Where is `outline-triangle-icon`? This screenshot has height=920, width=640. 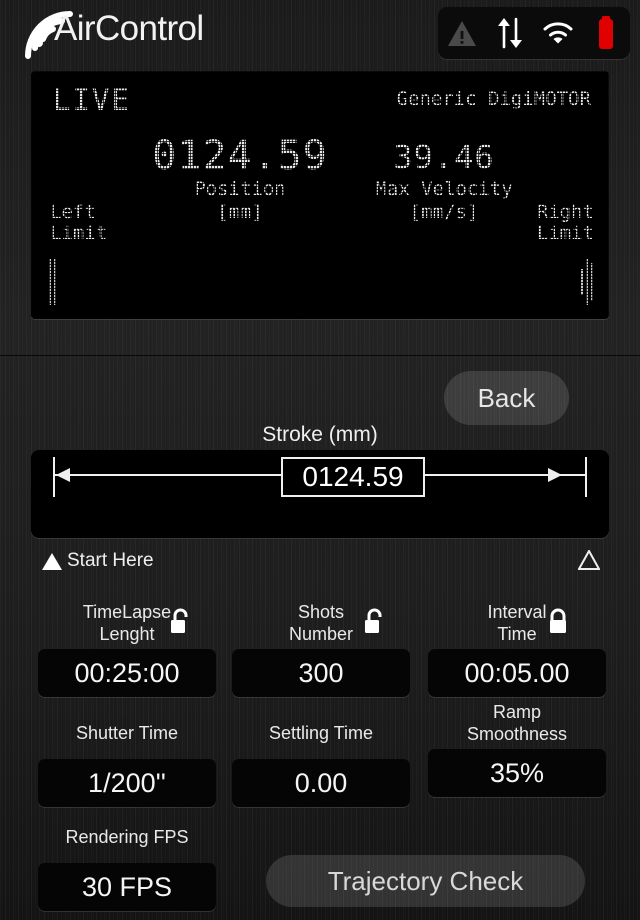
outline-triangle-icon is located at coordinates (589, 560).